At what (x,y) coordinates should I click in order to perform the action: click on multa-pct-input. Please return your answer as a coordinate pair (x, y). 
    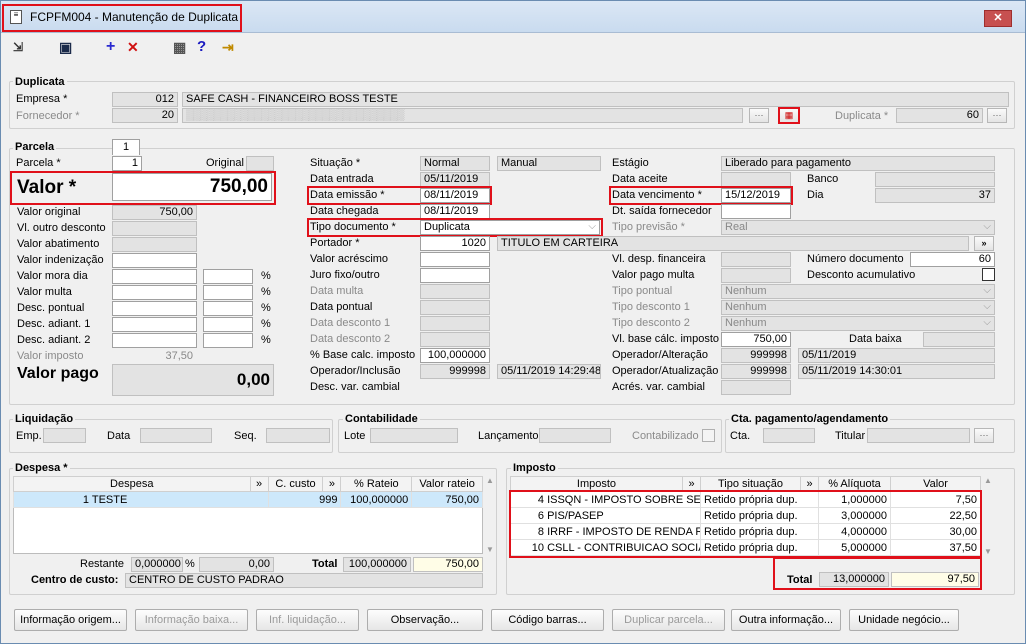
    Looking at the image, I should click on (228, 292).